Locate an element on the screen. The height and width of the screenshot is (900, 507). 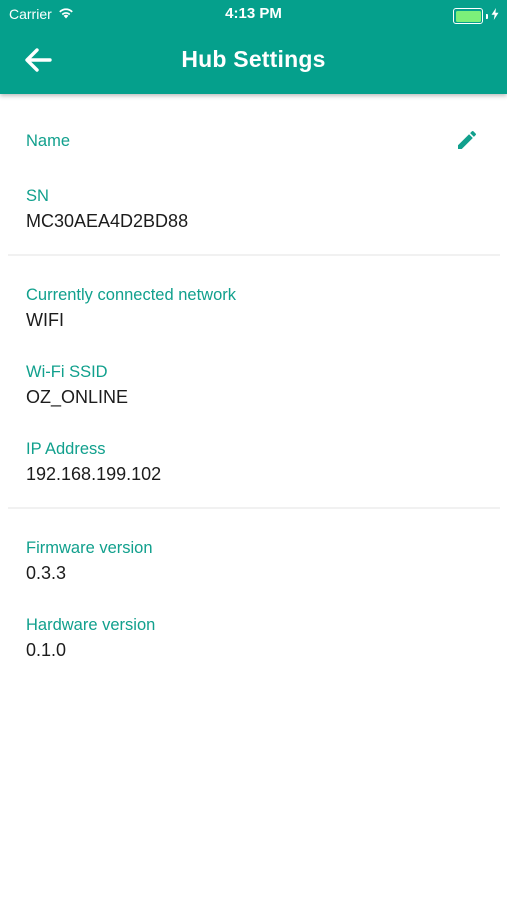
status-bar: Carrier 4:13 PM is located at coordinates (253, 14).